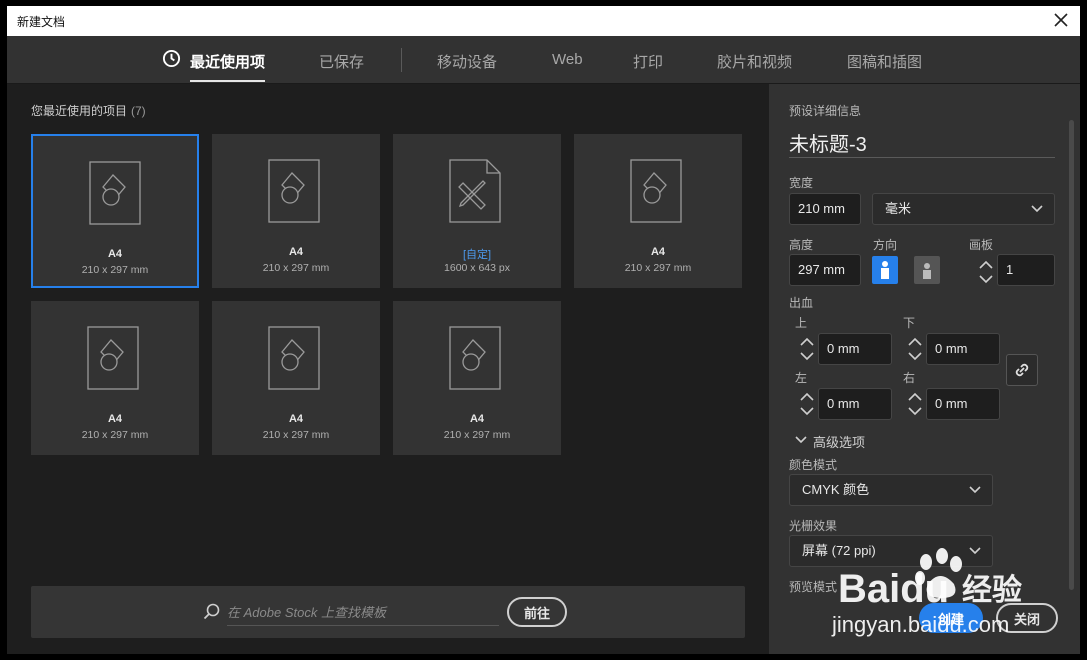 The image size is (1087, 660). What do you see at coordinates (963, 404) in the screenshot?
I see `bleed-right-field: 0 mm` at bounding box center [963, 404].